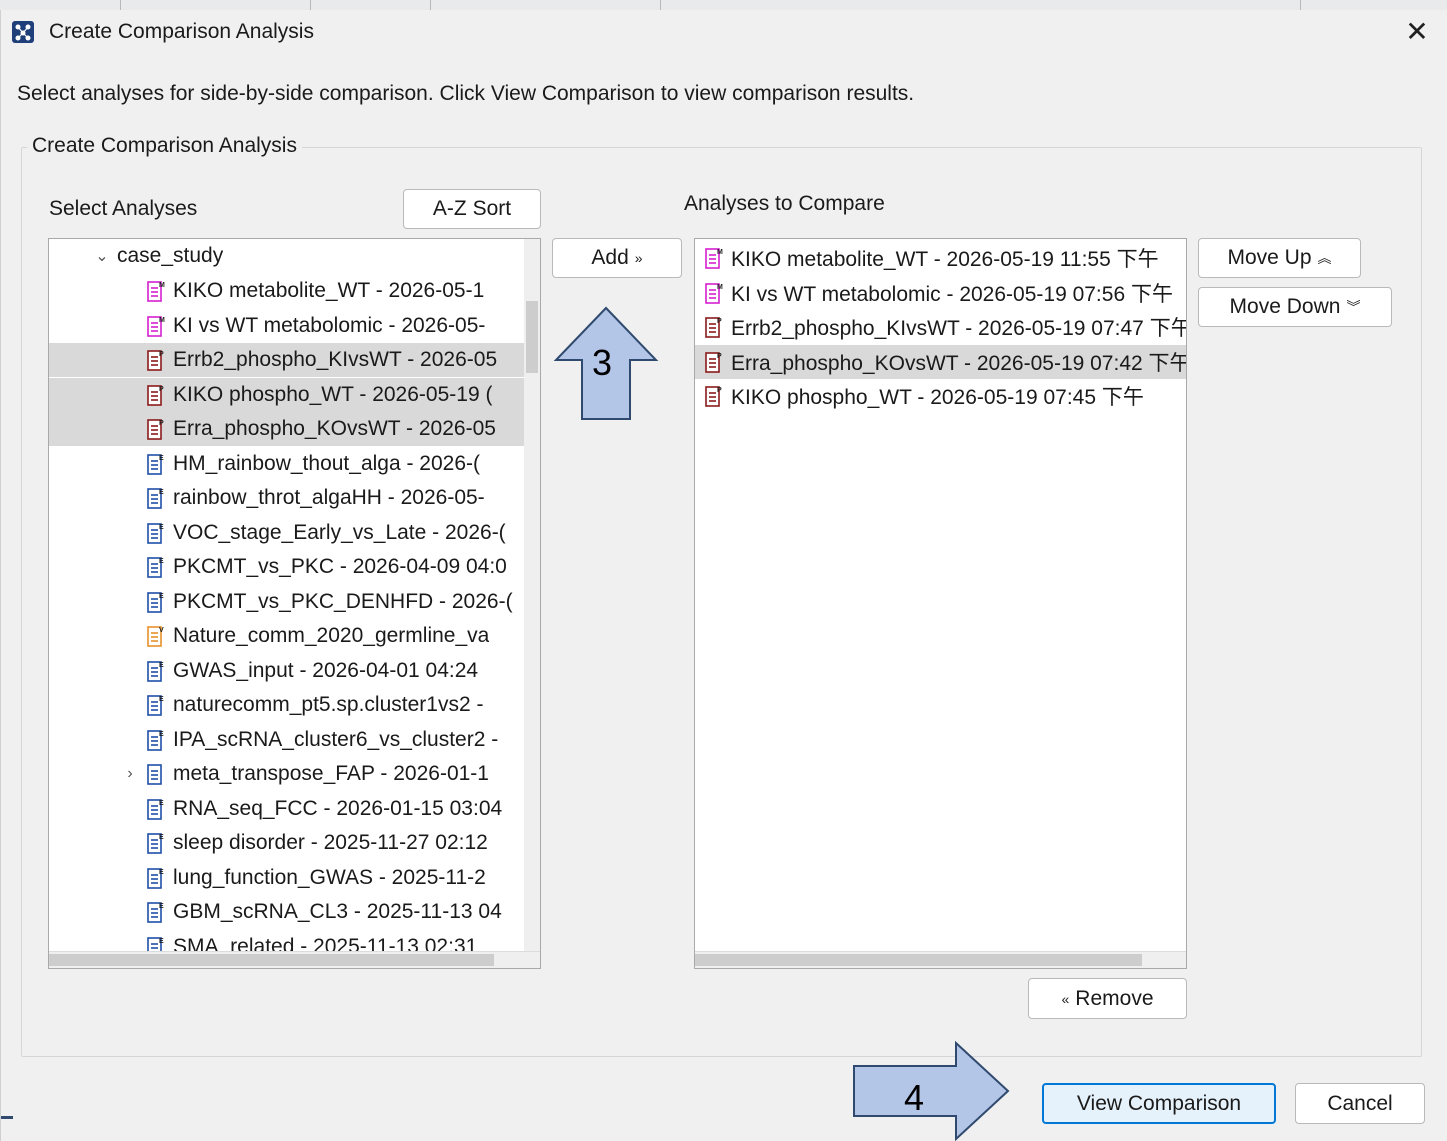  I want to click on select-analyses-item: P KIKO phospho_WT - 2026-05-19 (, so click(294, 394).